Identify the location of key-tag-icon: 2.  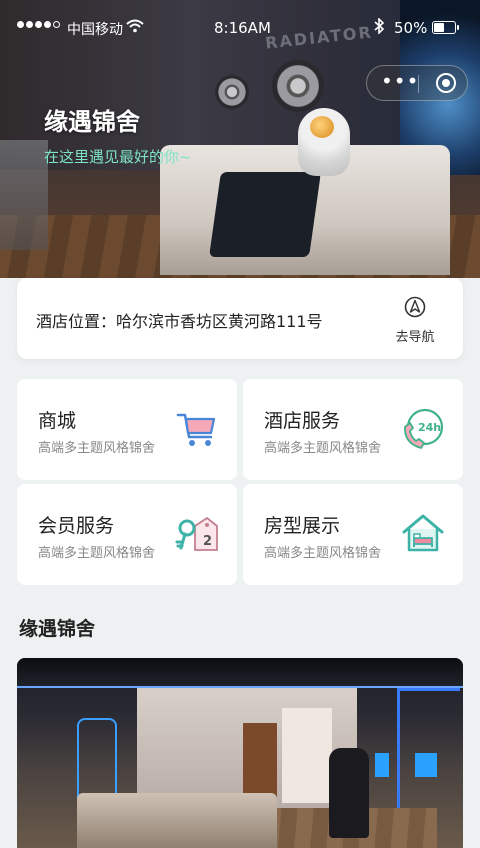
(196, 536).